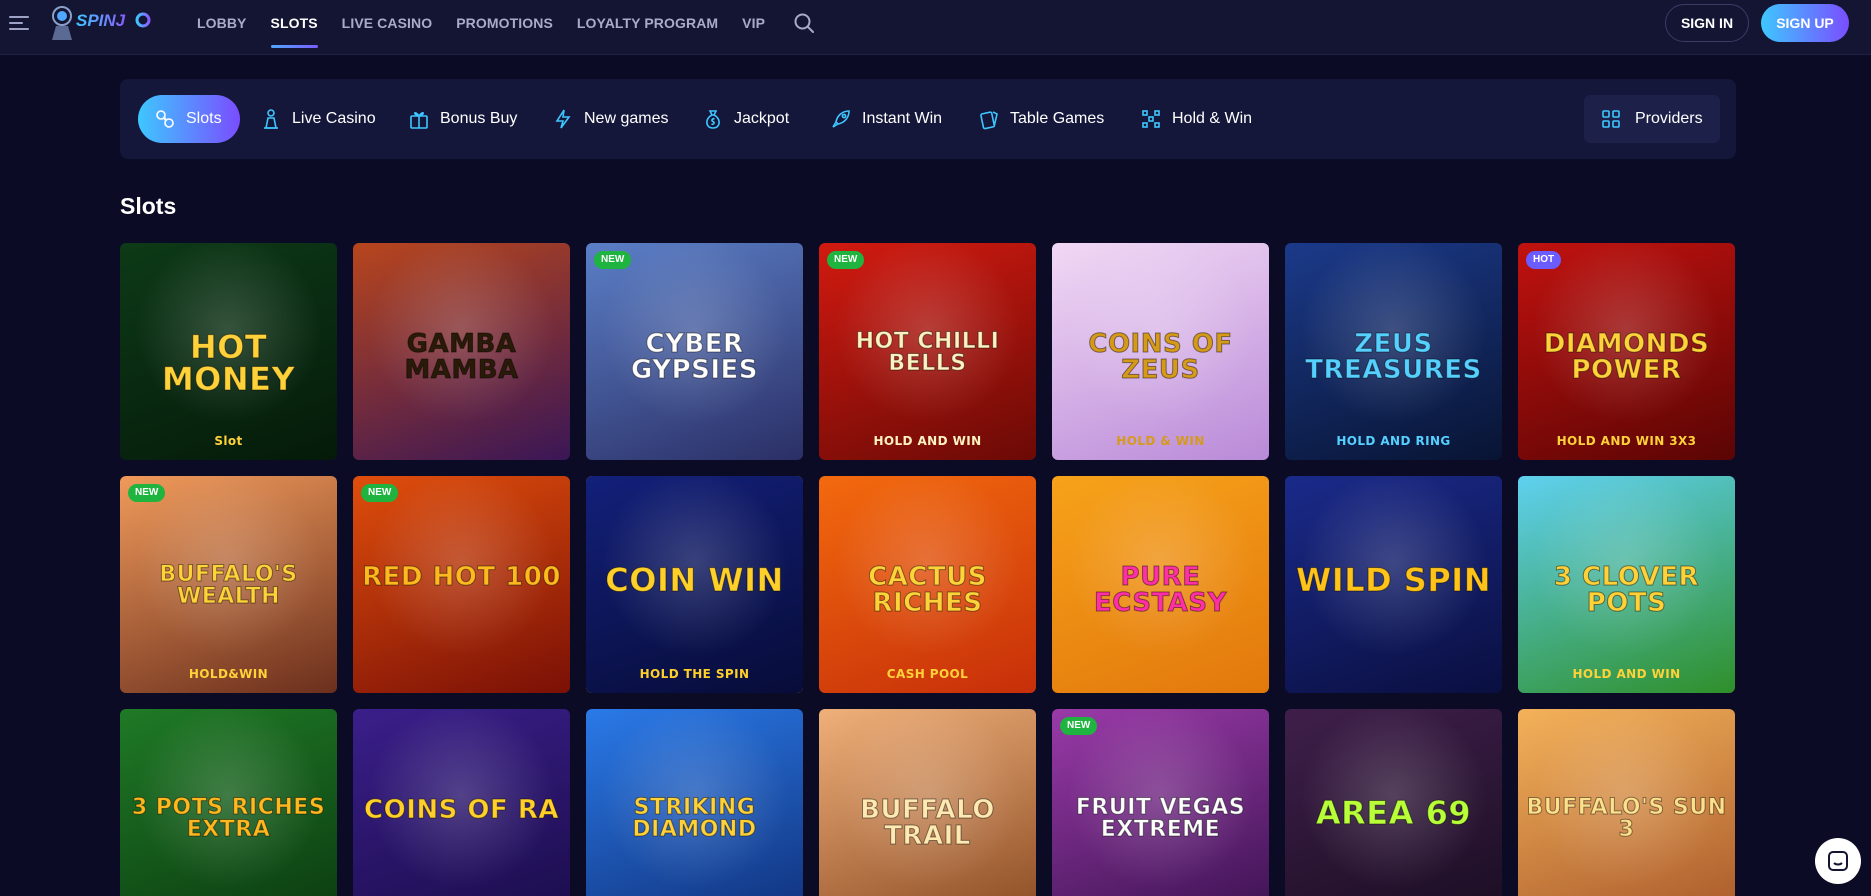  What do you see at coordinates (1160, 818) in the screenshot?
I see `game-title: Fruit Vegas Extreme` at bounding box center [1160, 818].